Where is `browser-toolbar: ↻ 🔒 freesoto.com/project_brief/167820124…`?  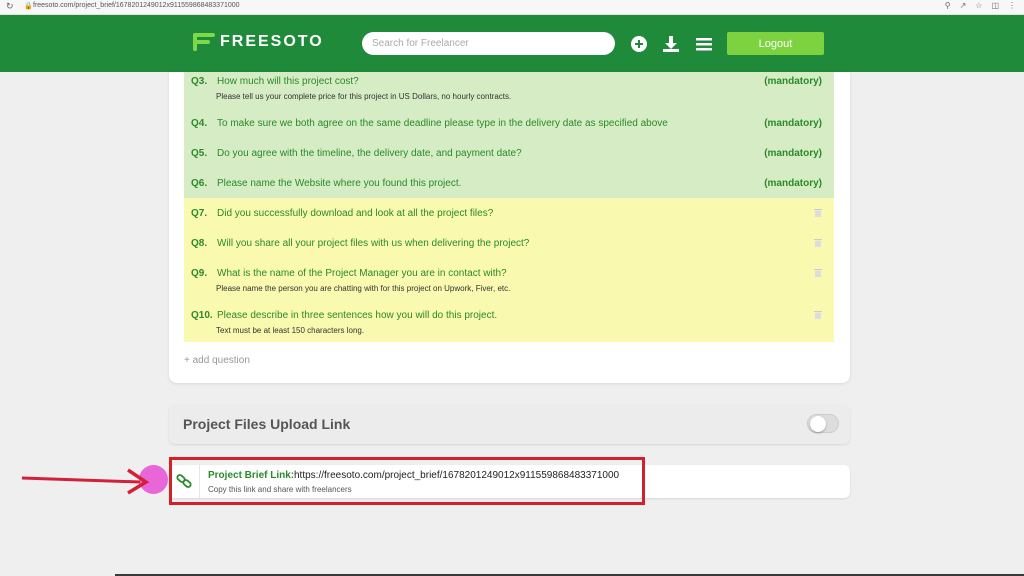 browser-toolbar: ↻ 🔒 freesoto.com/project_brief/167820124… is located at coordinates (512, 7).